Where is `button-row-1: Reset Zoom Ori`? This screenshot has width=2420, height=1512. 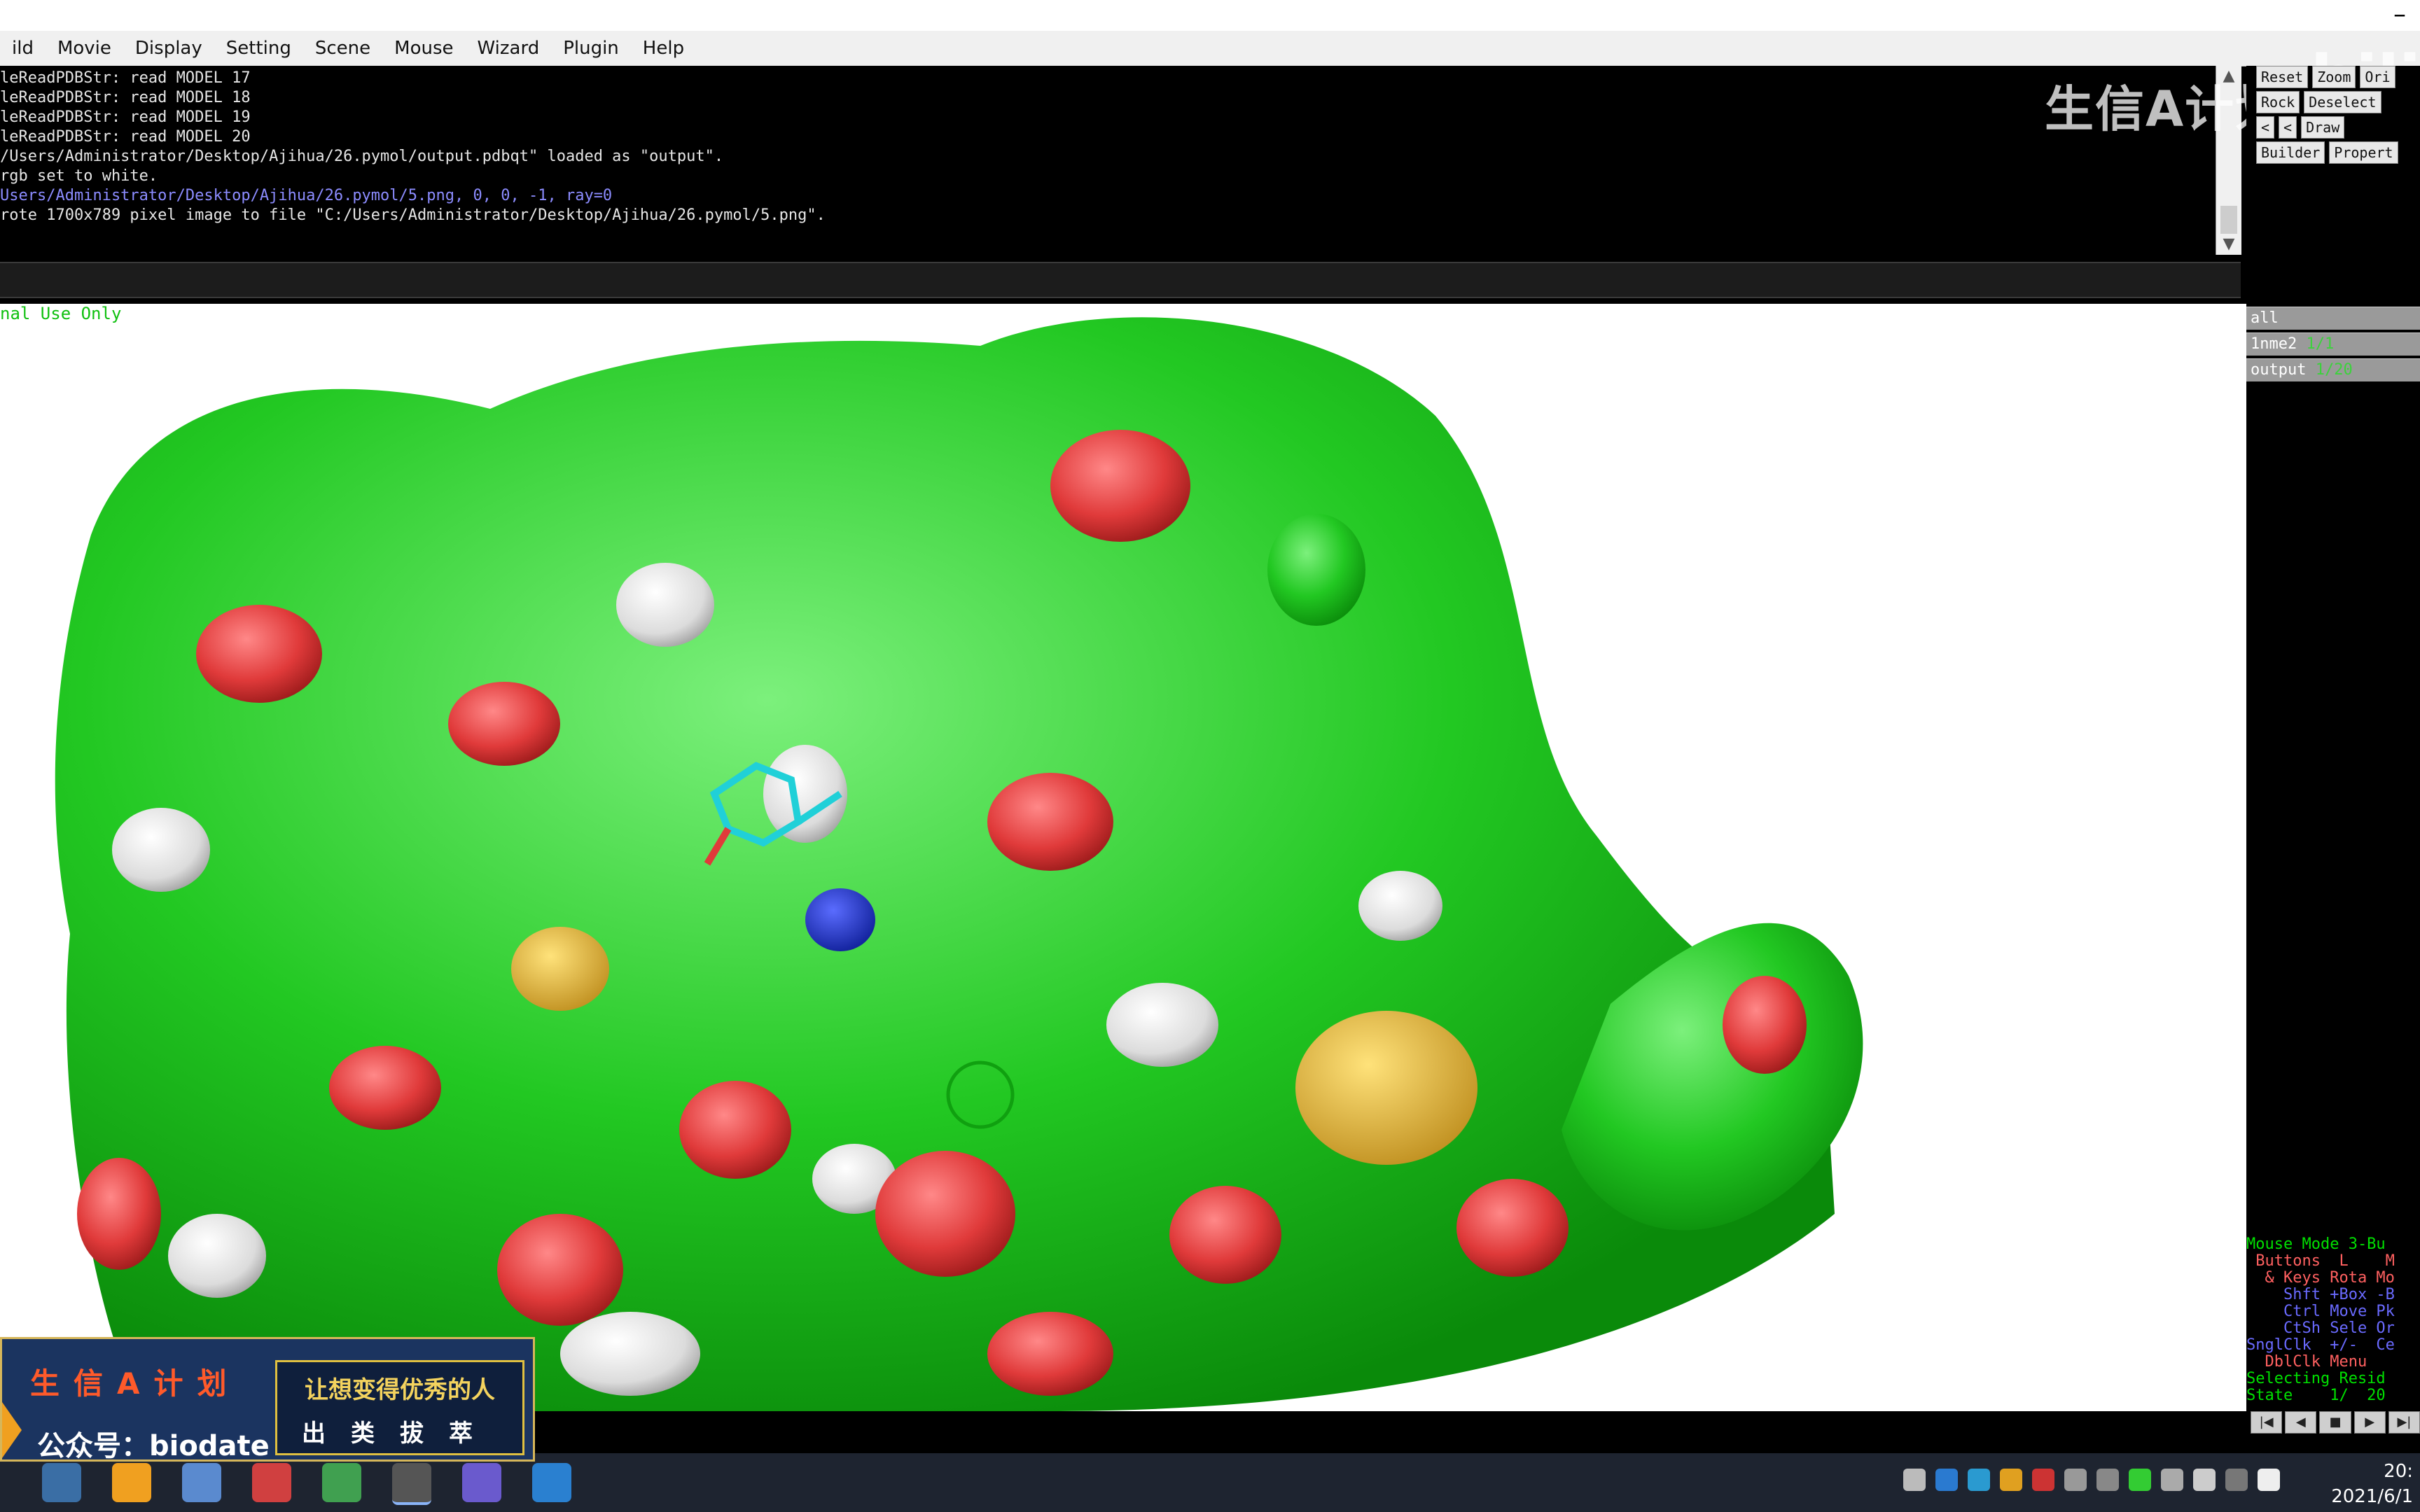
button-row-1: Reset Zoom Ori is located at coordinates (2333, 77).